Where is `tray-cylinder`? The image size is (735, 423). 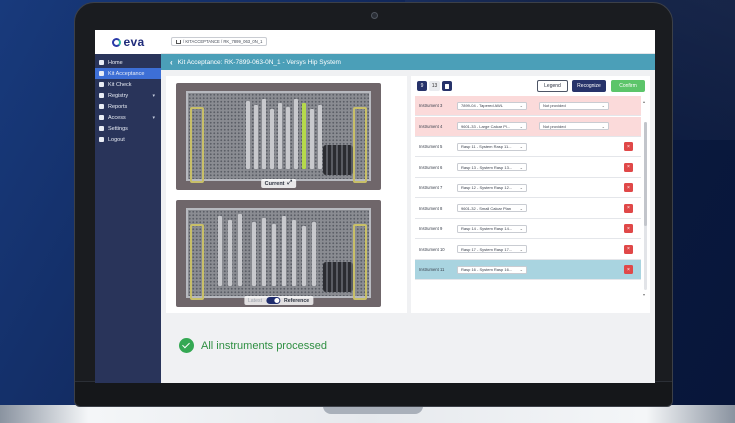 tray-cylinder is located at coordinates (338, 160).